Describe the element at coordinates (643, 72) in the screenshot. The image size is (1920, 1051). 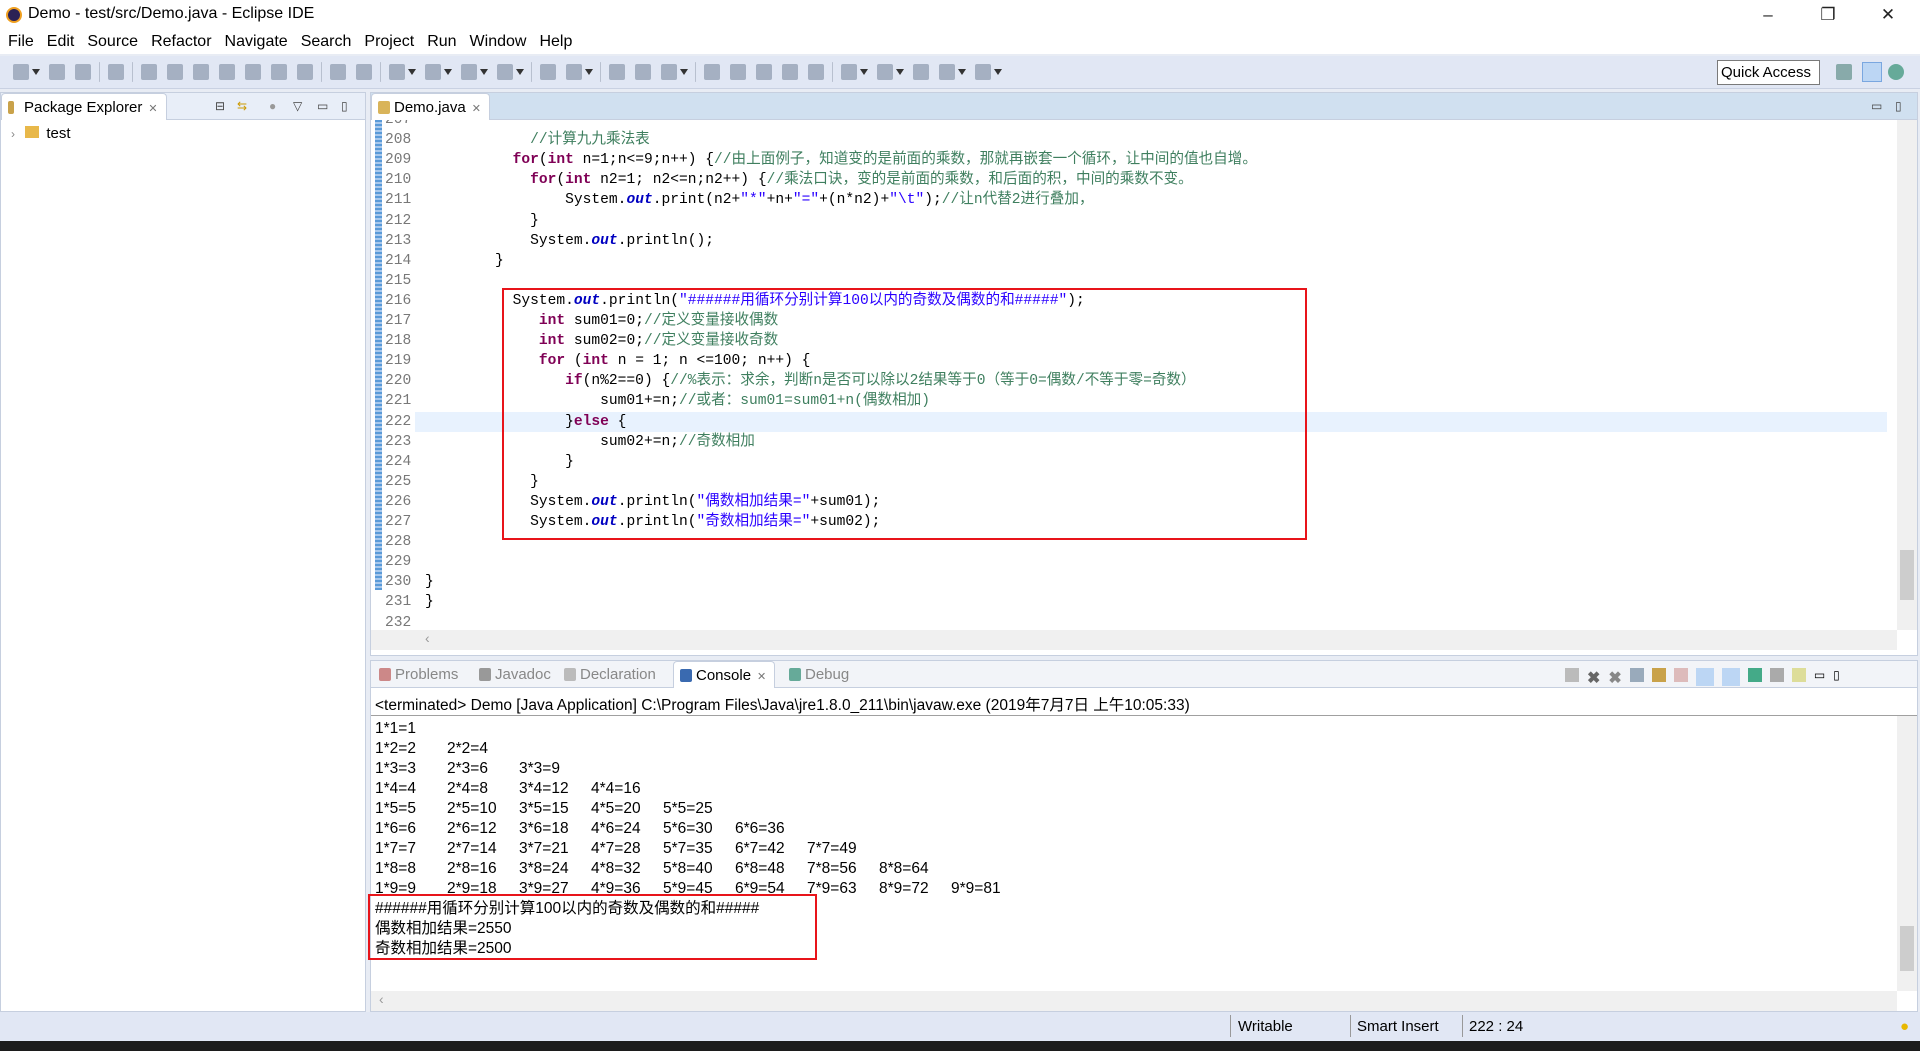
I see `open-task-icon` at that location.